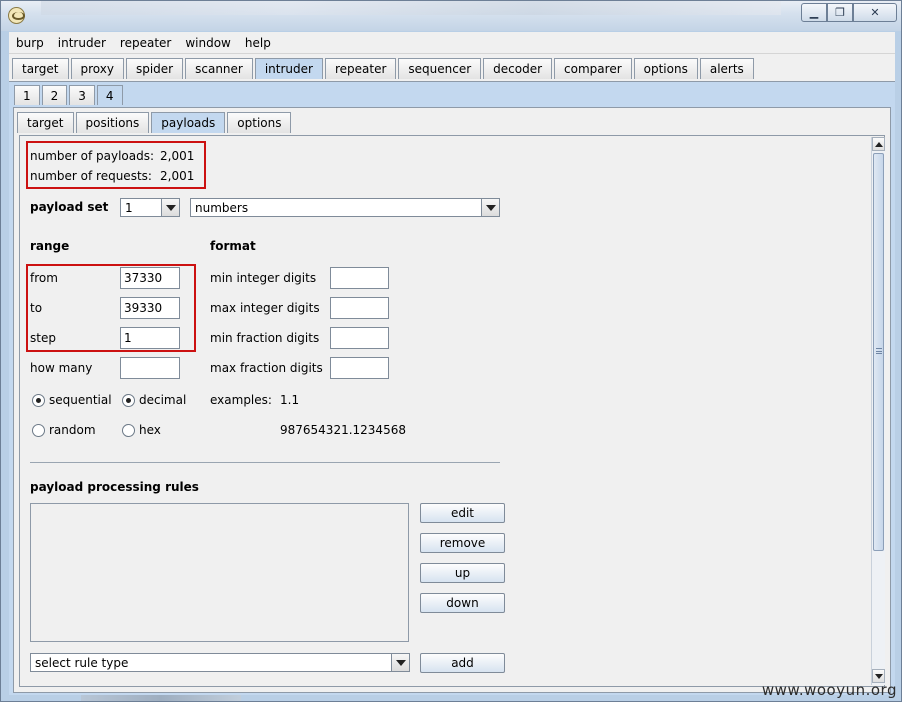  Describe the element at coordinates (208, 43) in the screenshot. I see `menu-window: window` at that location.